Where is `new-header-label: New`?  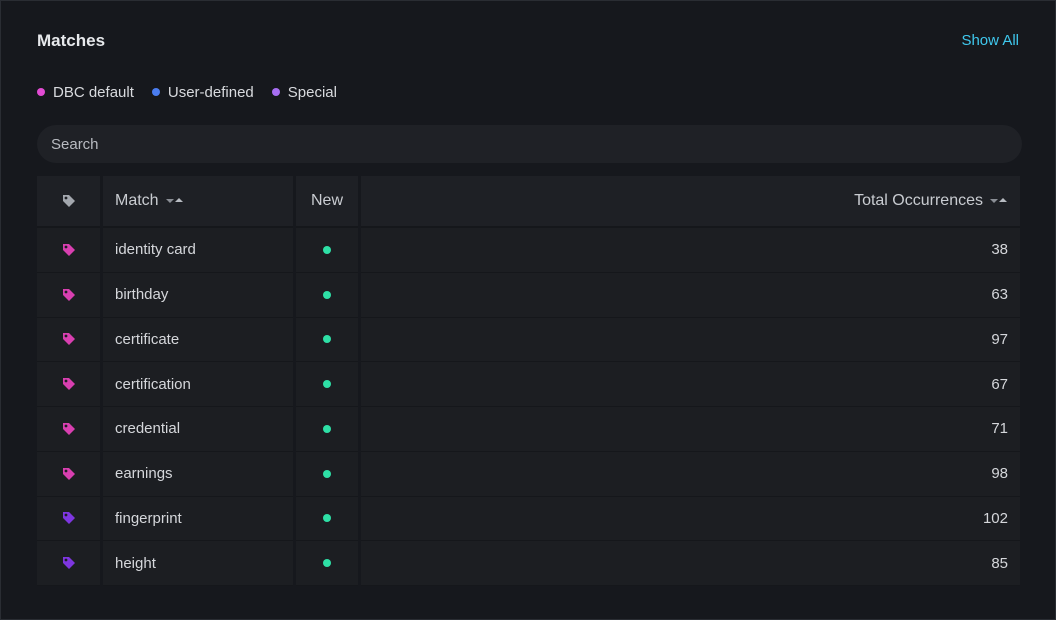 new-header-label: New is located at coordinates (326, 200).